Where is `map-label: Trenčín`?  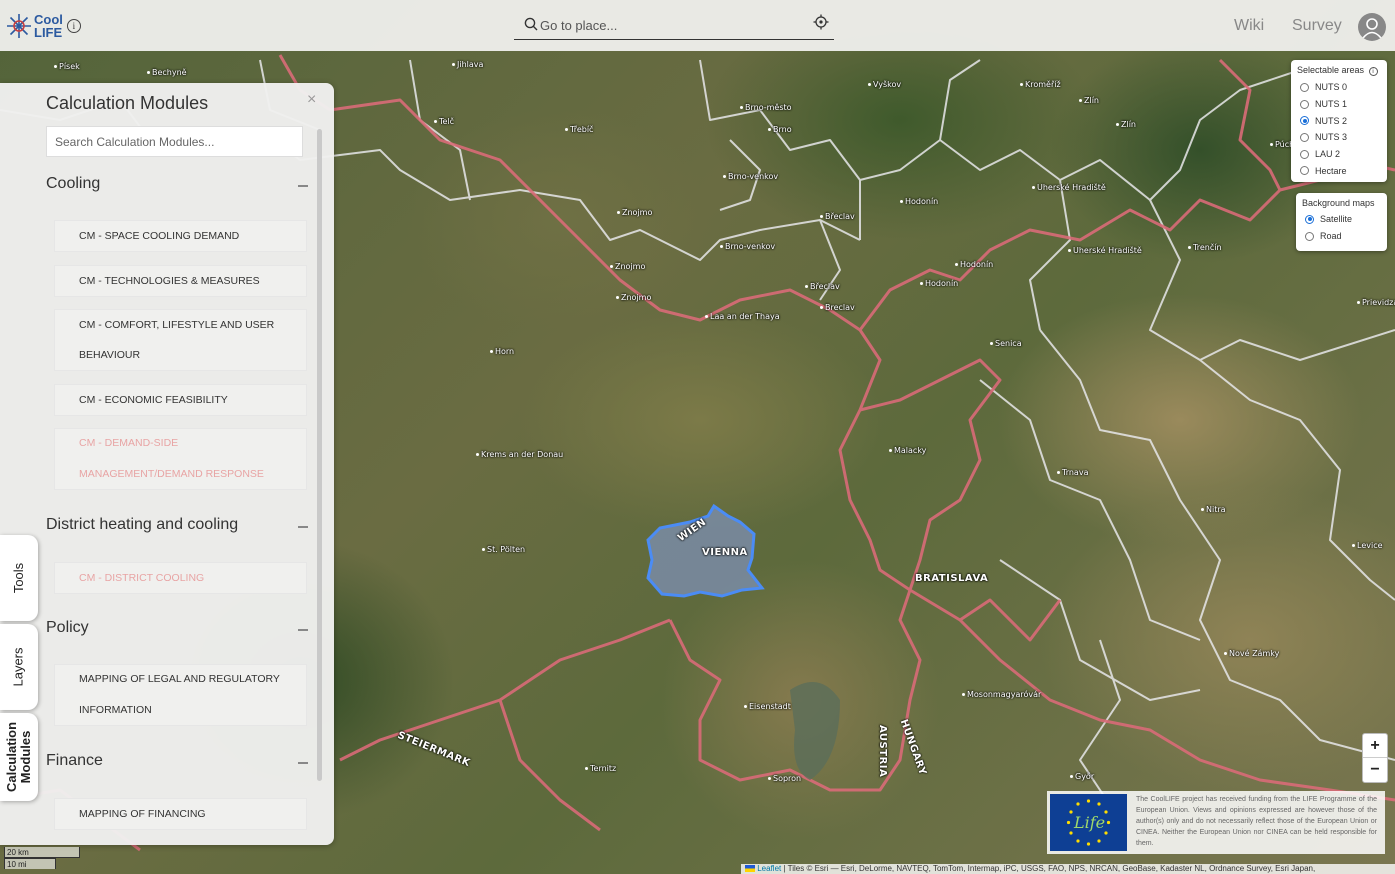 map-label: Trenčín is located at coordinates (1205, 247).